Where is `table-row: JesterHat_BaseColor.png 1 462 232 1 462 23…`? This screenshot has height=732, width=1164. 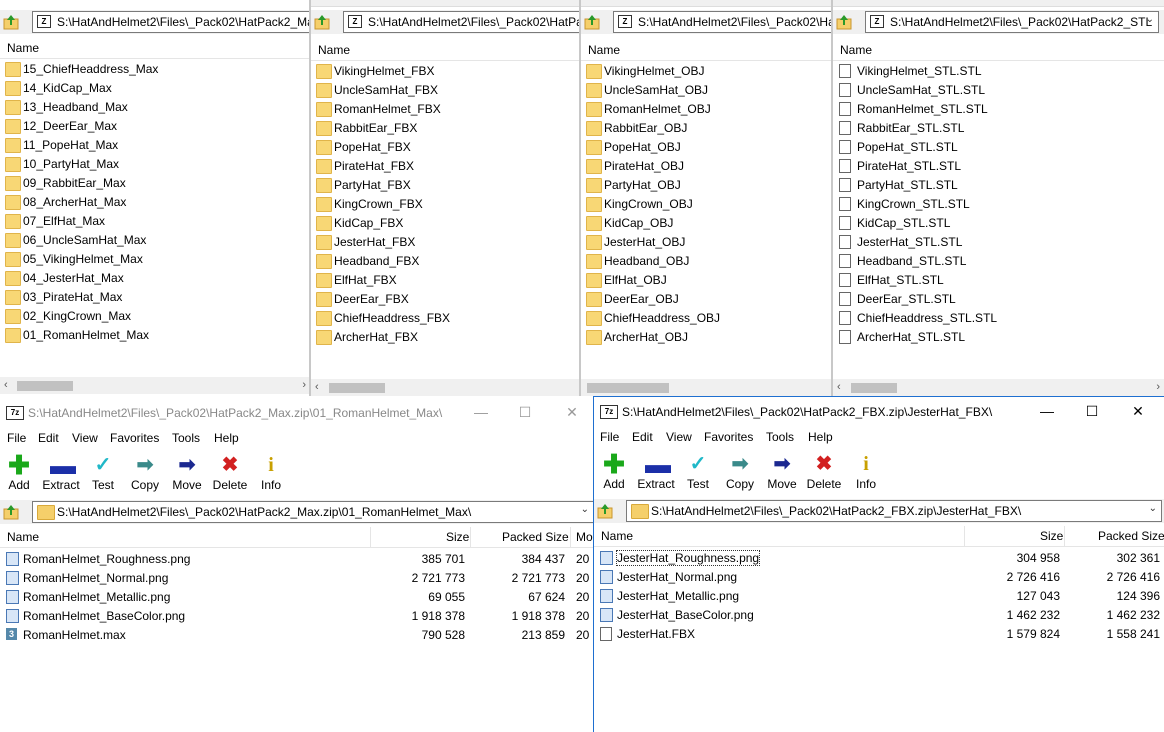
table-row: JesterHat_BaseColor.png 1 462 232 1 462 23… is located at coordinates (880, 615).